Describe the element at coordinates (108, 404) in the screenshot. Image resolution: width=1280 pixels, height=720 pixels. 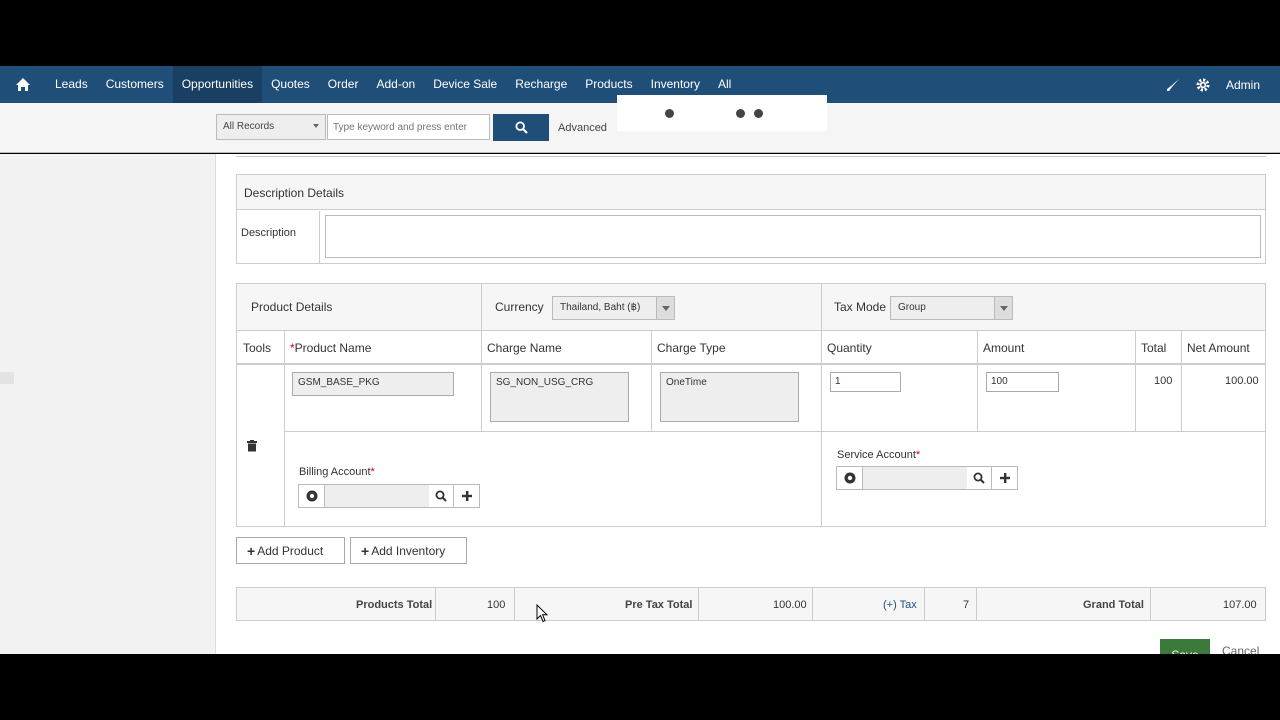
I see `left-panel` at that location.